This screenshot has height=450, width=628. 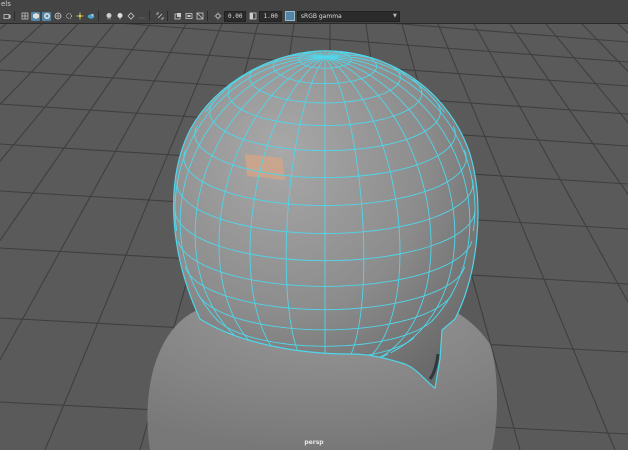 What do you see at coordinates (108, 16) in the screenshot?
I see `render-icon` at bounding box center [108, 16].